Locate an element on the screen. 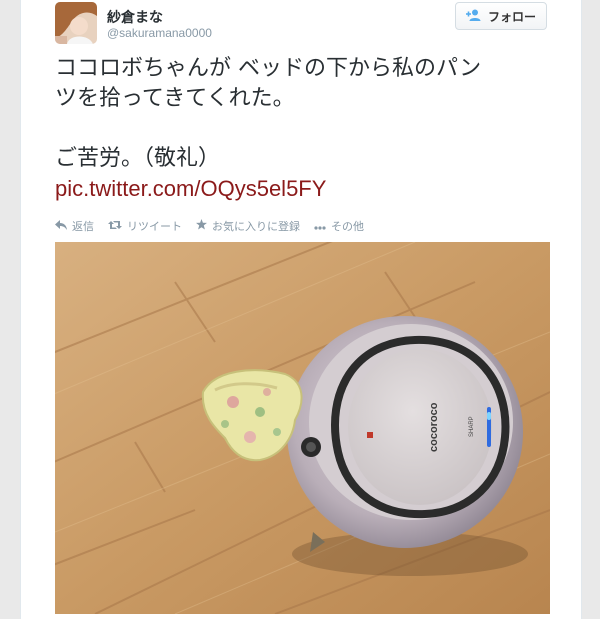 This screenshot has height=619, width=600. display-name: 紗倉まな is located at coordinates (135, 17).